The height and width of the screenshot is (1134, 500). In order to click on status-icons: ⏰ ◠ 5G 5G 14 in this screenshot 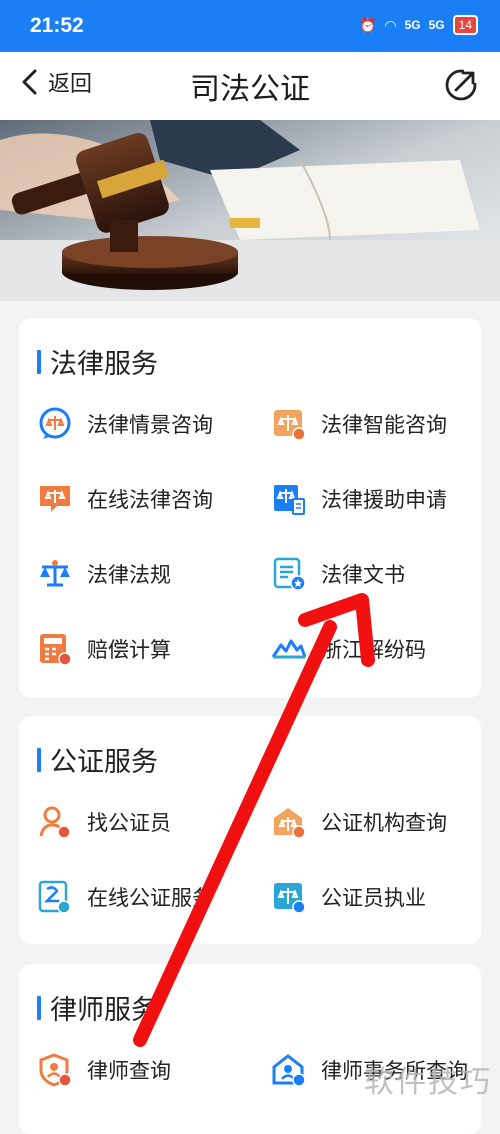, I will do `click(418, 25)`.